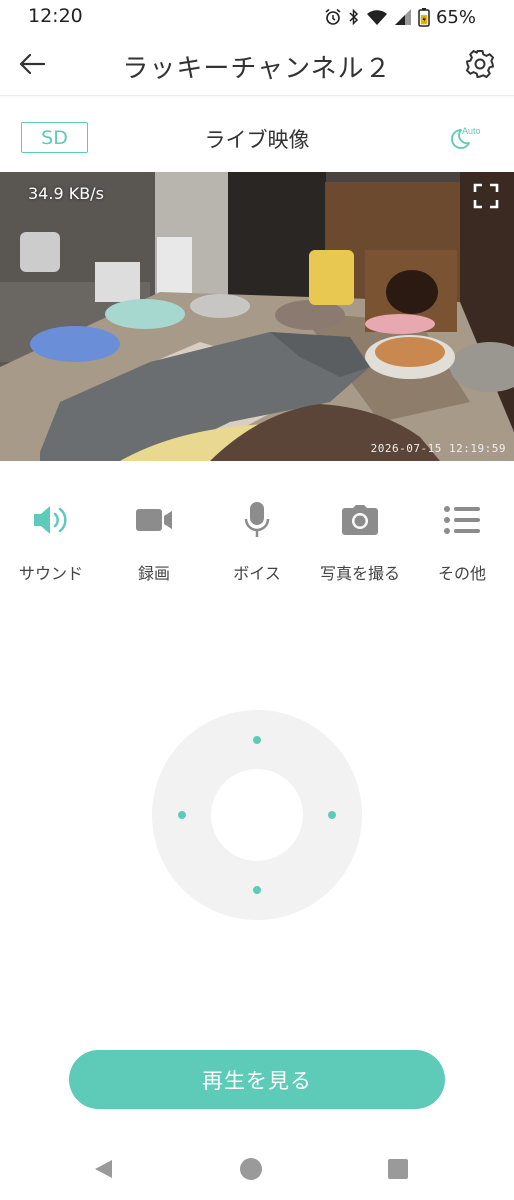 The image size is (514, 1200). Describe the element at coordinates (51, 522) in the screenshot. I see `speaker-icon` at that location.